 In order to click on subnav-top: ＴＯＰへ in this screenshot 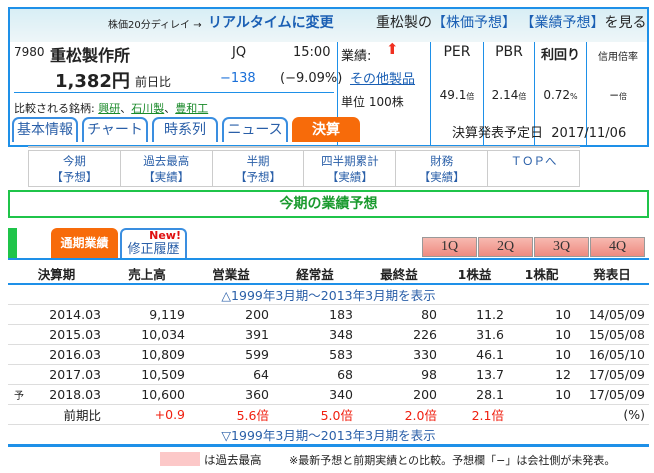, I will do `click(533, 168)`.